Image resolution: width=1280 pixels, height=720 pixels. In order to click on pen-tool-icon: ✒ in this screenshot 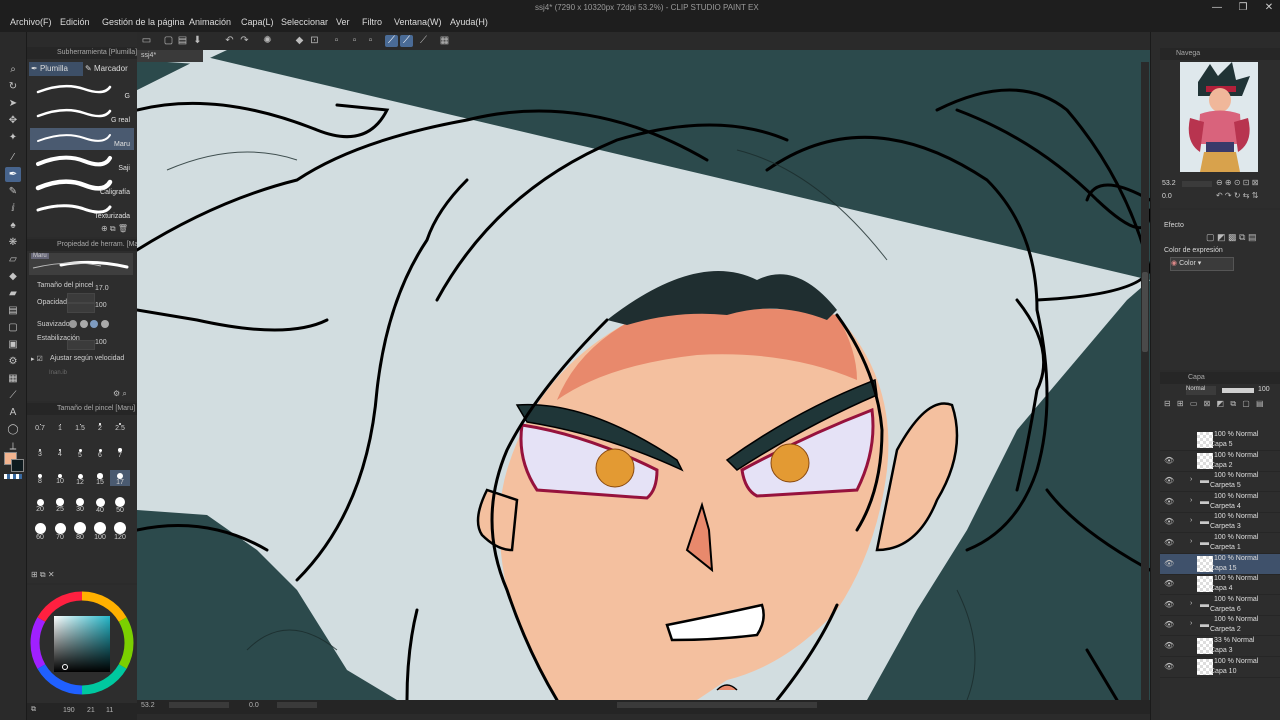, I will do `click(13, 174)`.